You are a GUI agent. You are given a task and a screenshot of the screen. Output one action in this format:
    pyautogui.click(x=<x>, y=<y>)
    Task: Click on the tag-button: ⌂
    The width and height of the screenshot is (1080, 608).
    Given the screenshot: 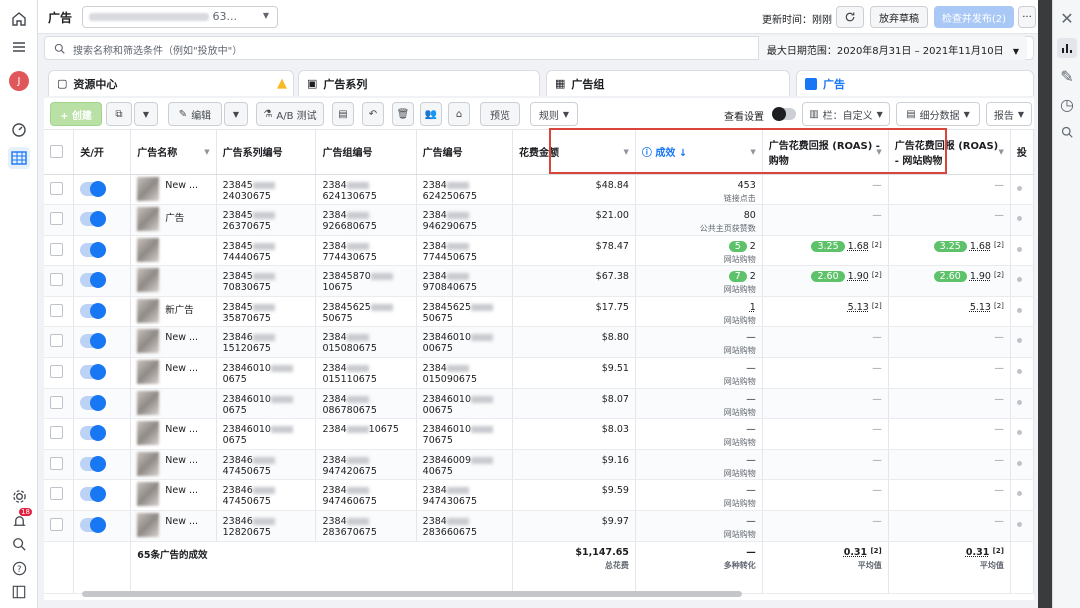 What is the action you would take?
    pyautogui.click(x=459, y=114)
    